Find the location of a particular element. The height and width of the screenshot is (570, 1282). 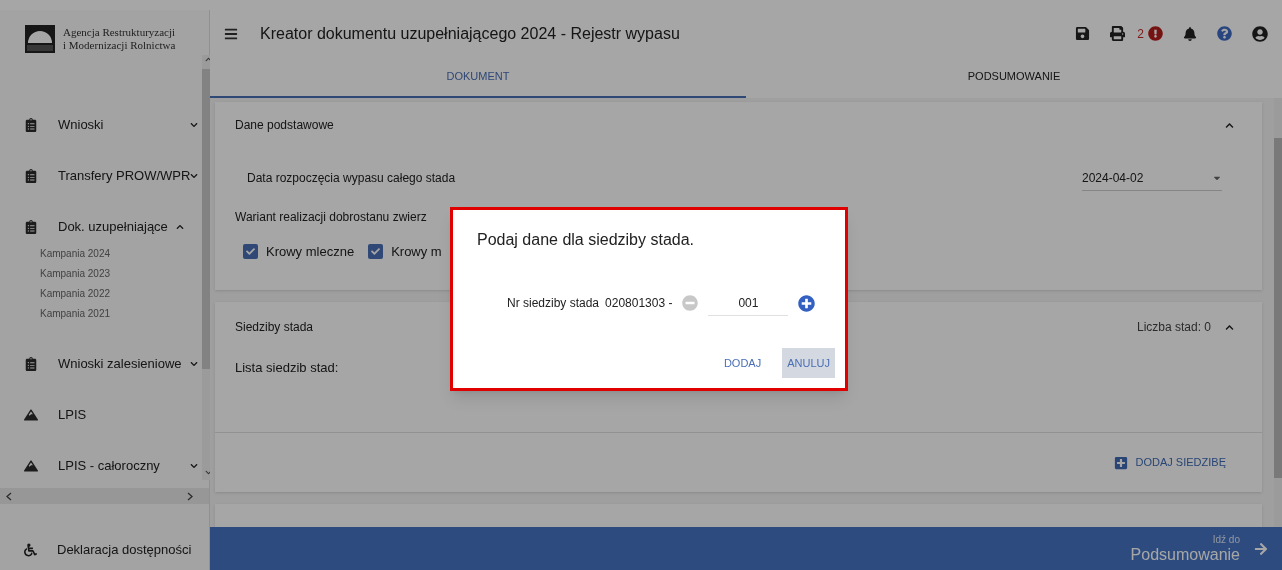

field-label: Wariant realizacji dobrostanu zwierz is located at coordinates (331, 217).